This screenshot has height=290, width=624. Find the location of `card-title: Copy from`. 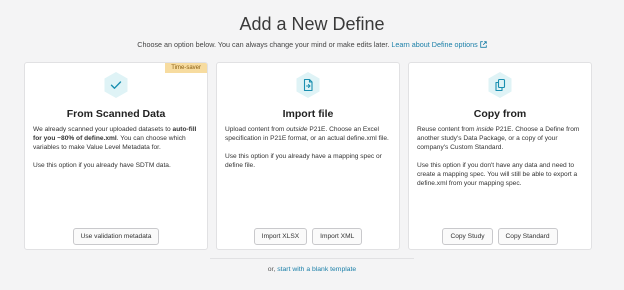

card-title: Copy from is located at coordinates (500, 114).